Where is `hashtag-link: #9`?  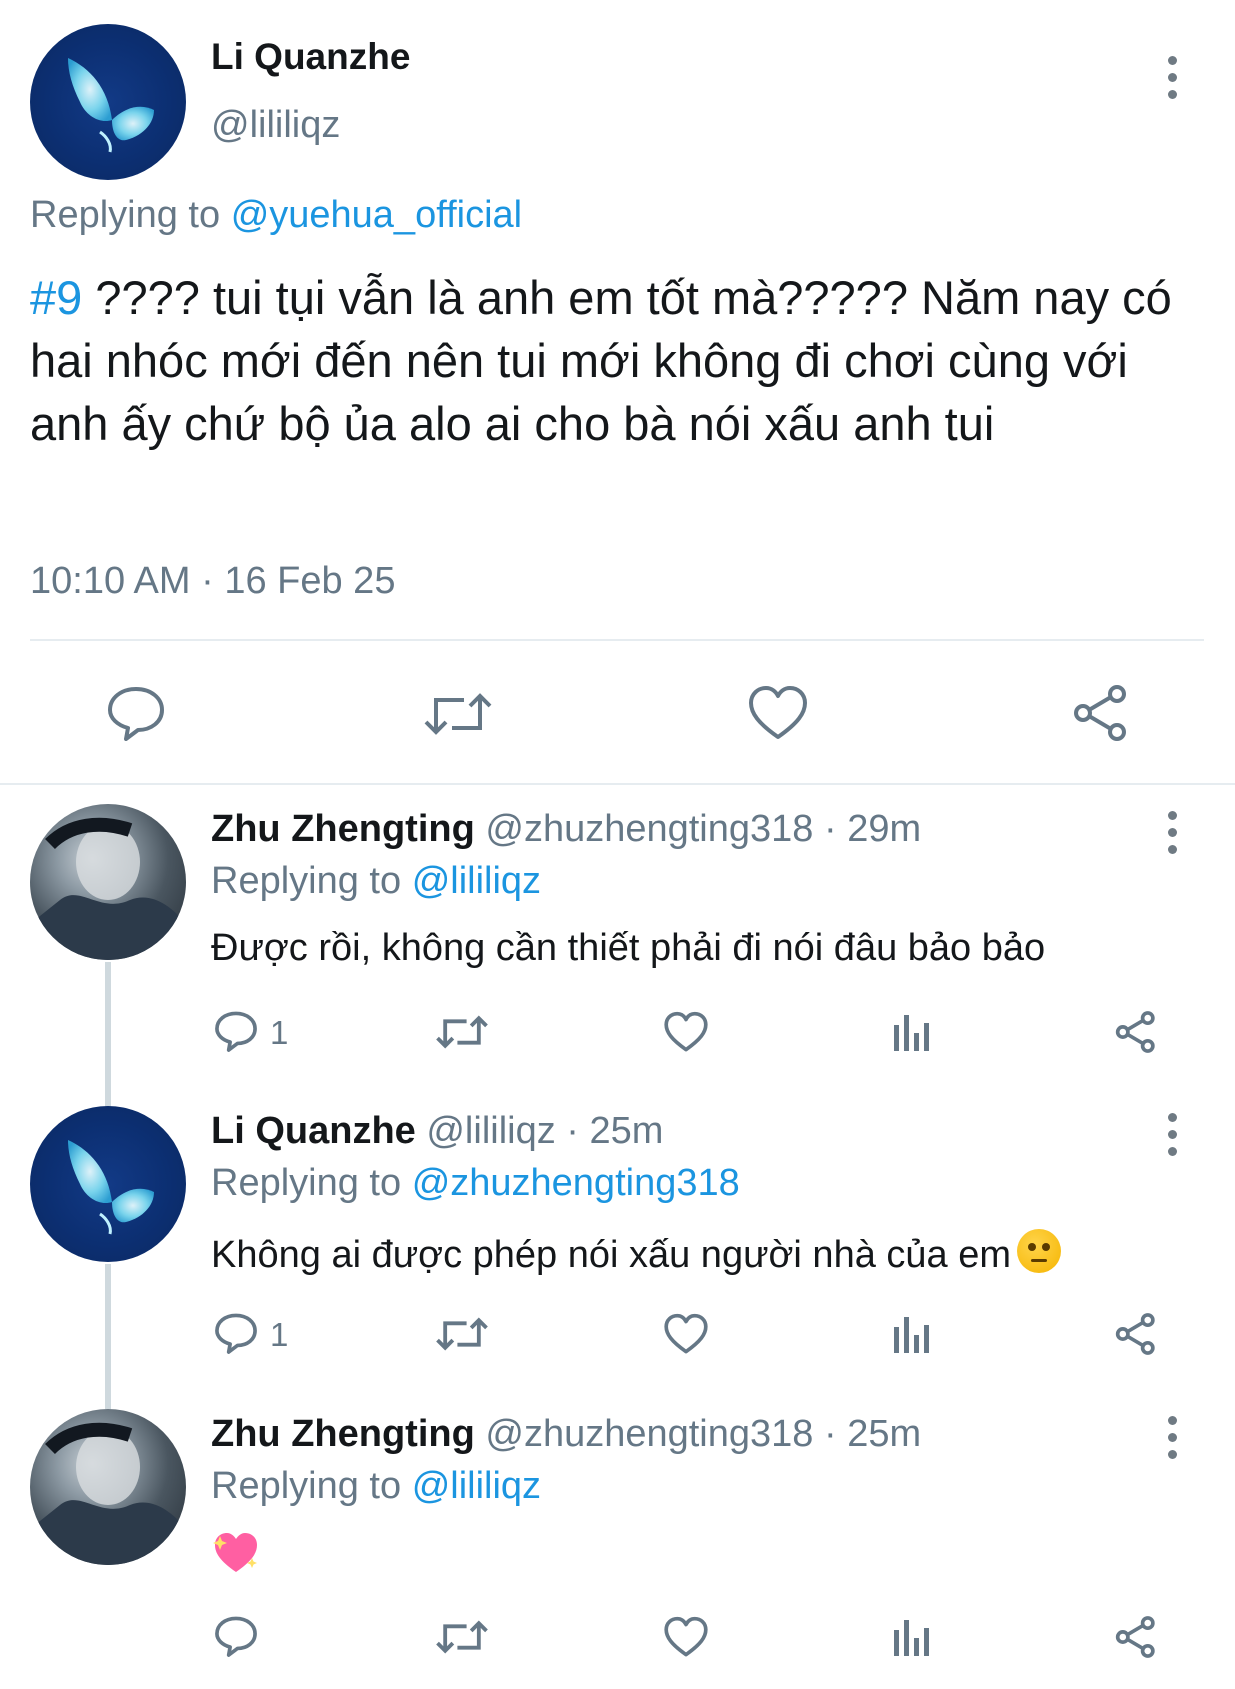
hashtag-link: #9 is located at coordinates (56, 297).